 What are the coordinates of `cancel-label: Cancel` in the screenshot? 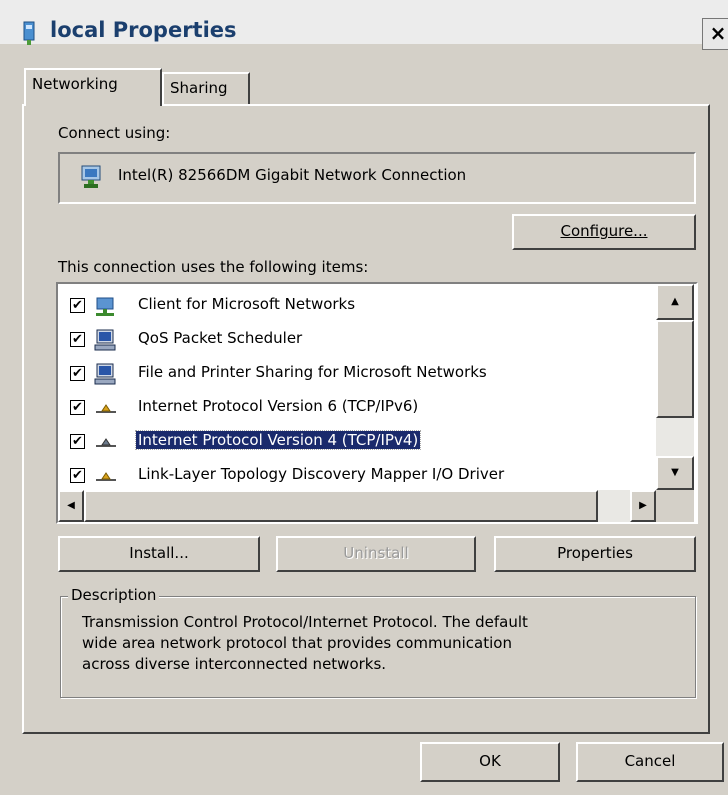 It's located at (650, 761).